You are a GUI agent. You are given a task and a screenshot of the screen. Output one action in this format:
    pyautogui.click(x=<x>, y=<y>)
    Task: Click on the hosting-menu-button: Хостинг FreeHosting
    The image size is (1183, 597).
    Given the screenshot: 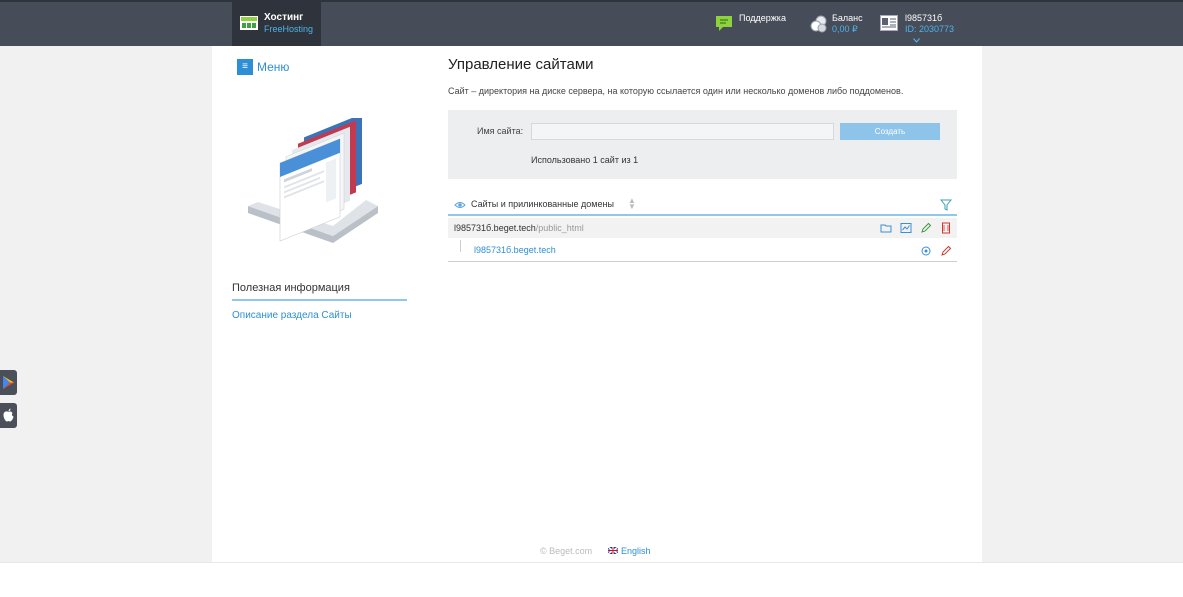 What is the action you would take?
    pyautogui.click(x=276, y=24)
    